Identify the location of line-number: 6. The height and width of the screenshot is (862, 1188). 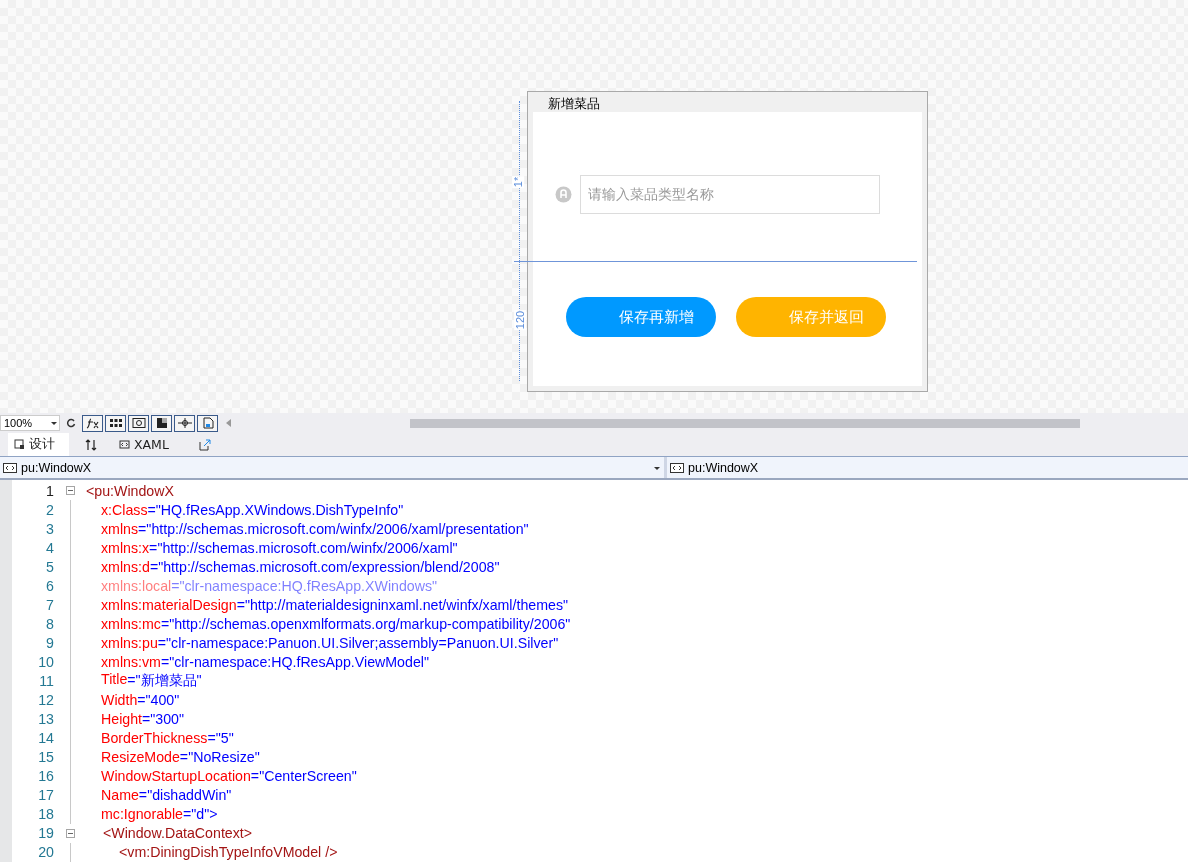
(49, 585).